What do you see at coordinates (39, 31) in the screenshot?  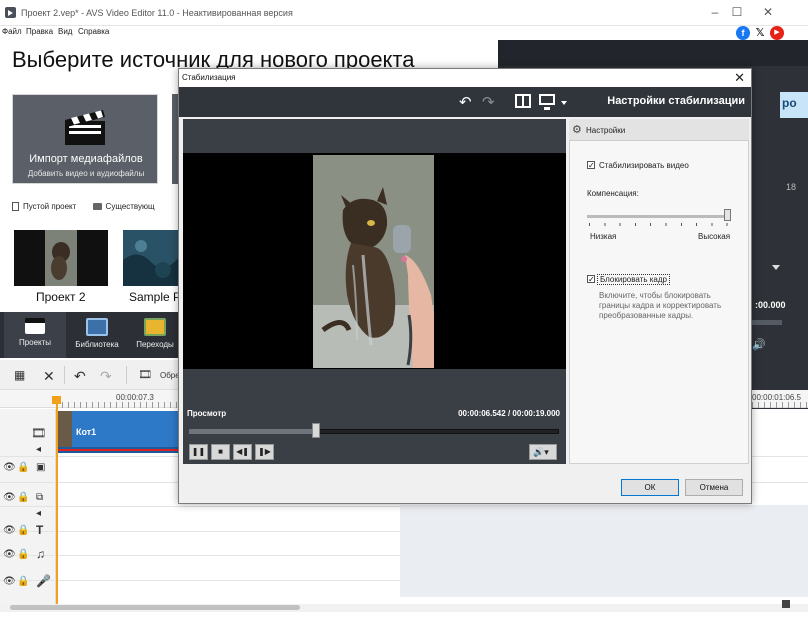 I see `menu-edit: Правка` at bounding box center [39, 31].